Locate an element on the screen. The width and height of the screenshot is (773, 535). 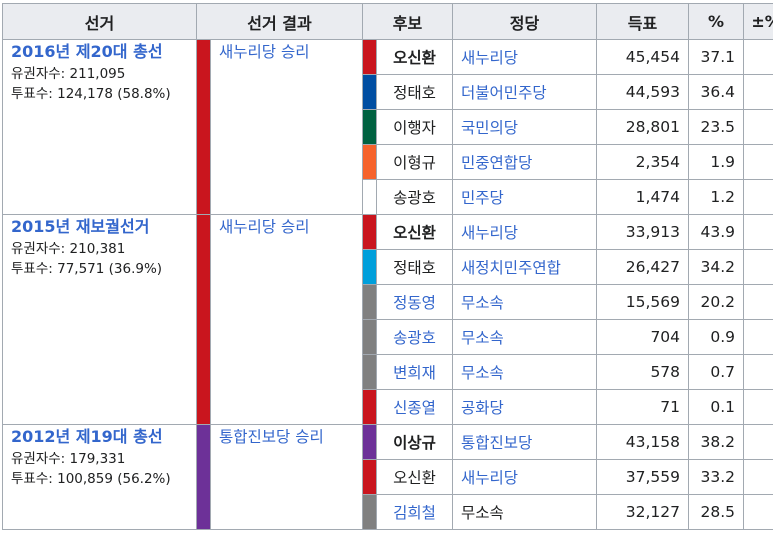
turnout-count: 투표수: 77,571 (36.9%) is located at coordinates (87, 269).